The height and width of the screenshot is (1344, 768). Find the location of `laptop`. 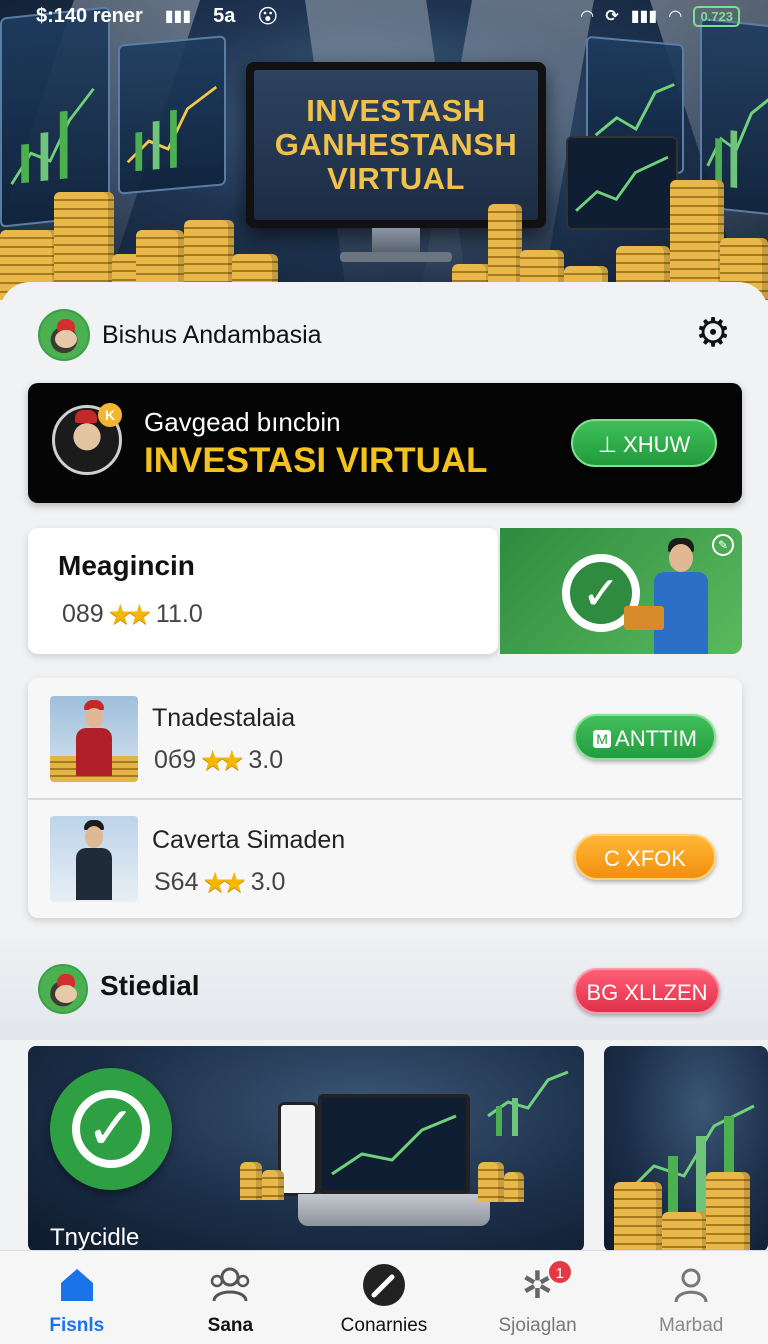

laptop is located at coordinates (644, 618).